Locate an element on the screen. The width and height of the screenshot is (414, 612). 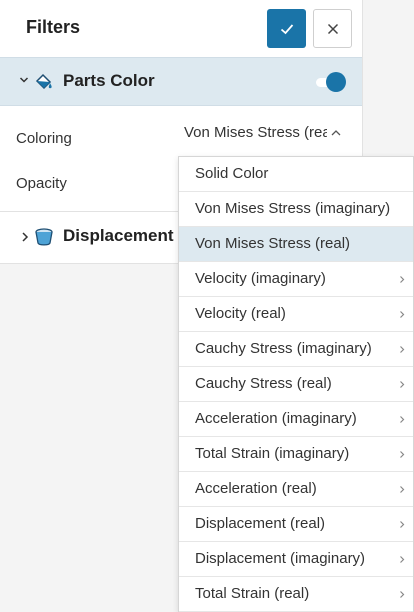
dropdown-option: Von Mises Stress (imaginary) is located at coordinates (296, 209).